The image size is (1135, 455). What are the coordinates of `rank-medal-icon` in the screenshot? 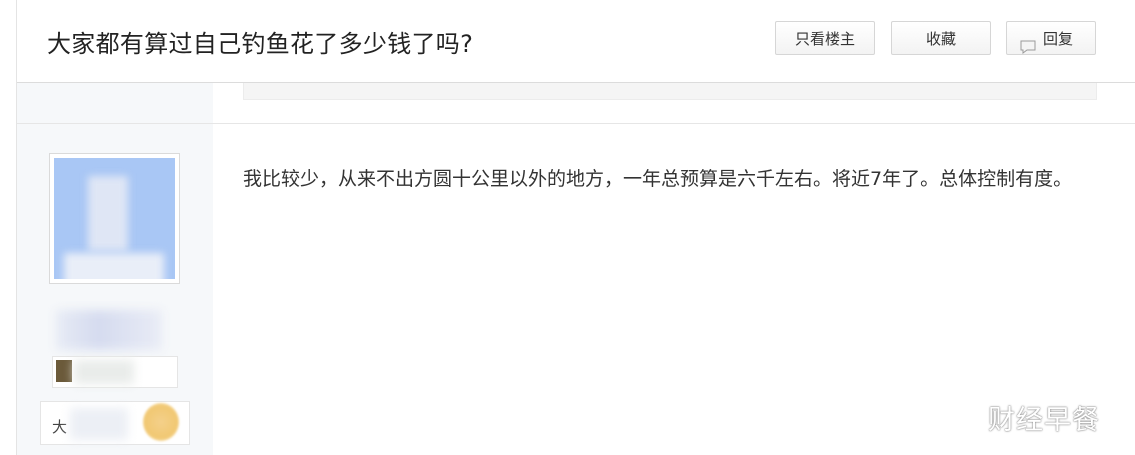 It's located at (161, 422).